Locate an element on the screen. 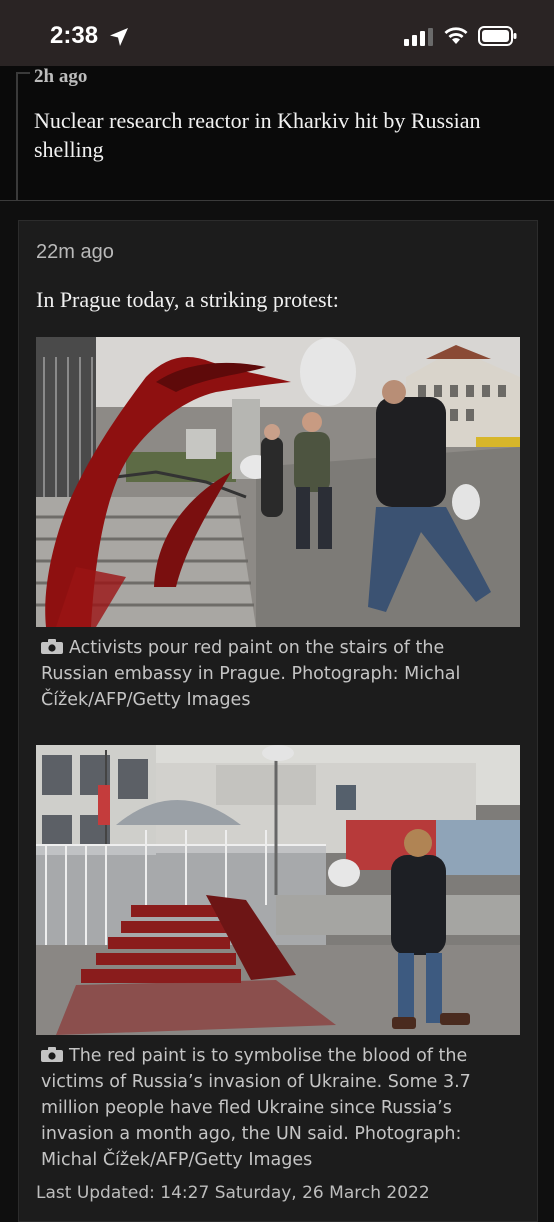  cellular-signal-icon is located at coordinates (418, 37).